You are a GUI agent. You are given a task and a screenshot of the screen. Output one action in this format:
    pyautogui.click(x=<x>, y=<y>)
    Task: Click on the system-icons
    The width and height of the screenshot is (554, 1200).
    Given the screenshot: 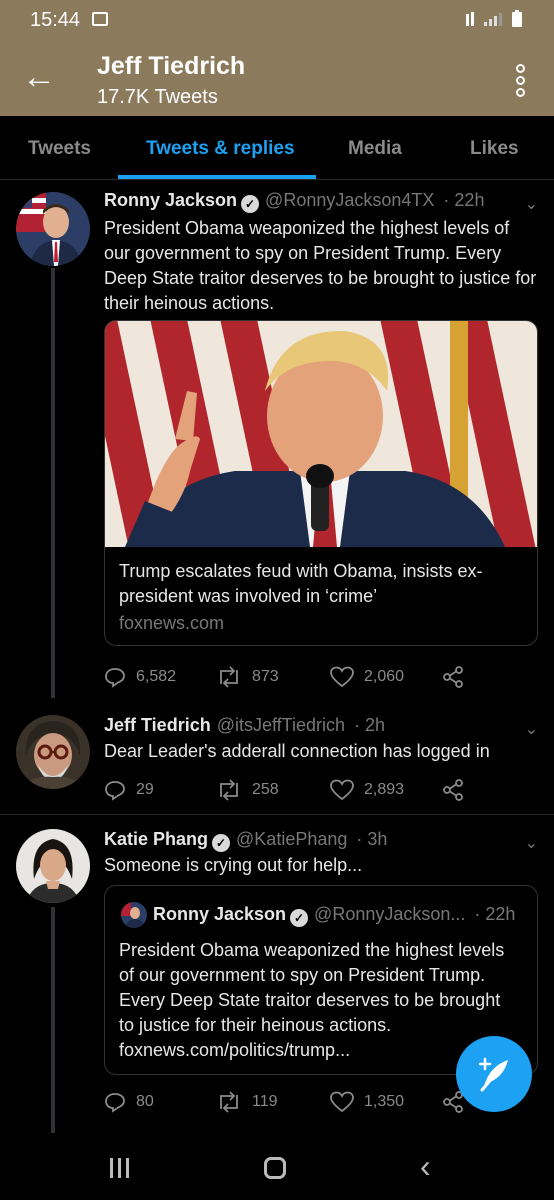 What is the action you would take?
    pyautogui.click(x=496, y=21)
    